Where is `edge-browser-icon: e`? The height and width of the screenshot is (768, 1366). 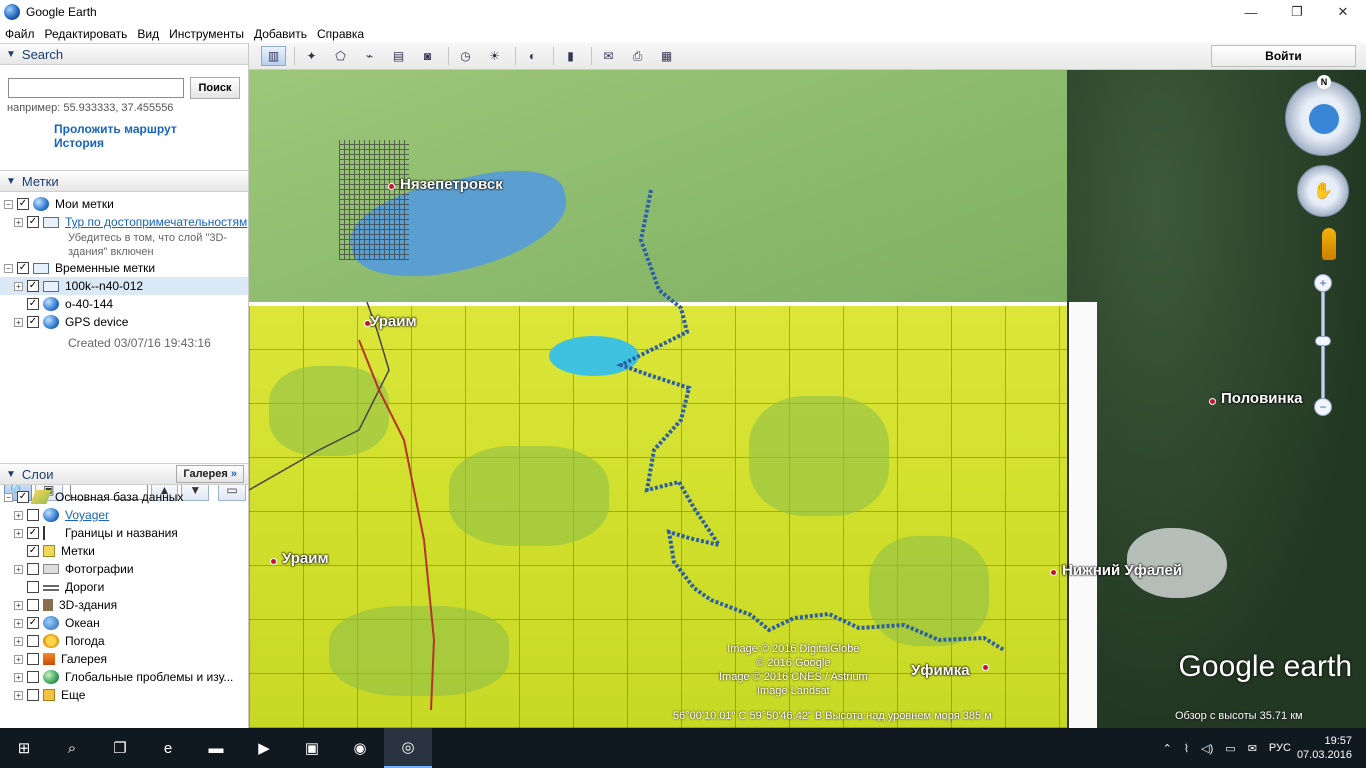
edge-browser-icon: e is located at coordinates (168, 748).